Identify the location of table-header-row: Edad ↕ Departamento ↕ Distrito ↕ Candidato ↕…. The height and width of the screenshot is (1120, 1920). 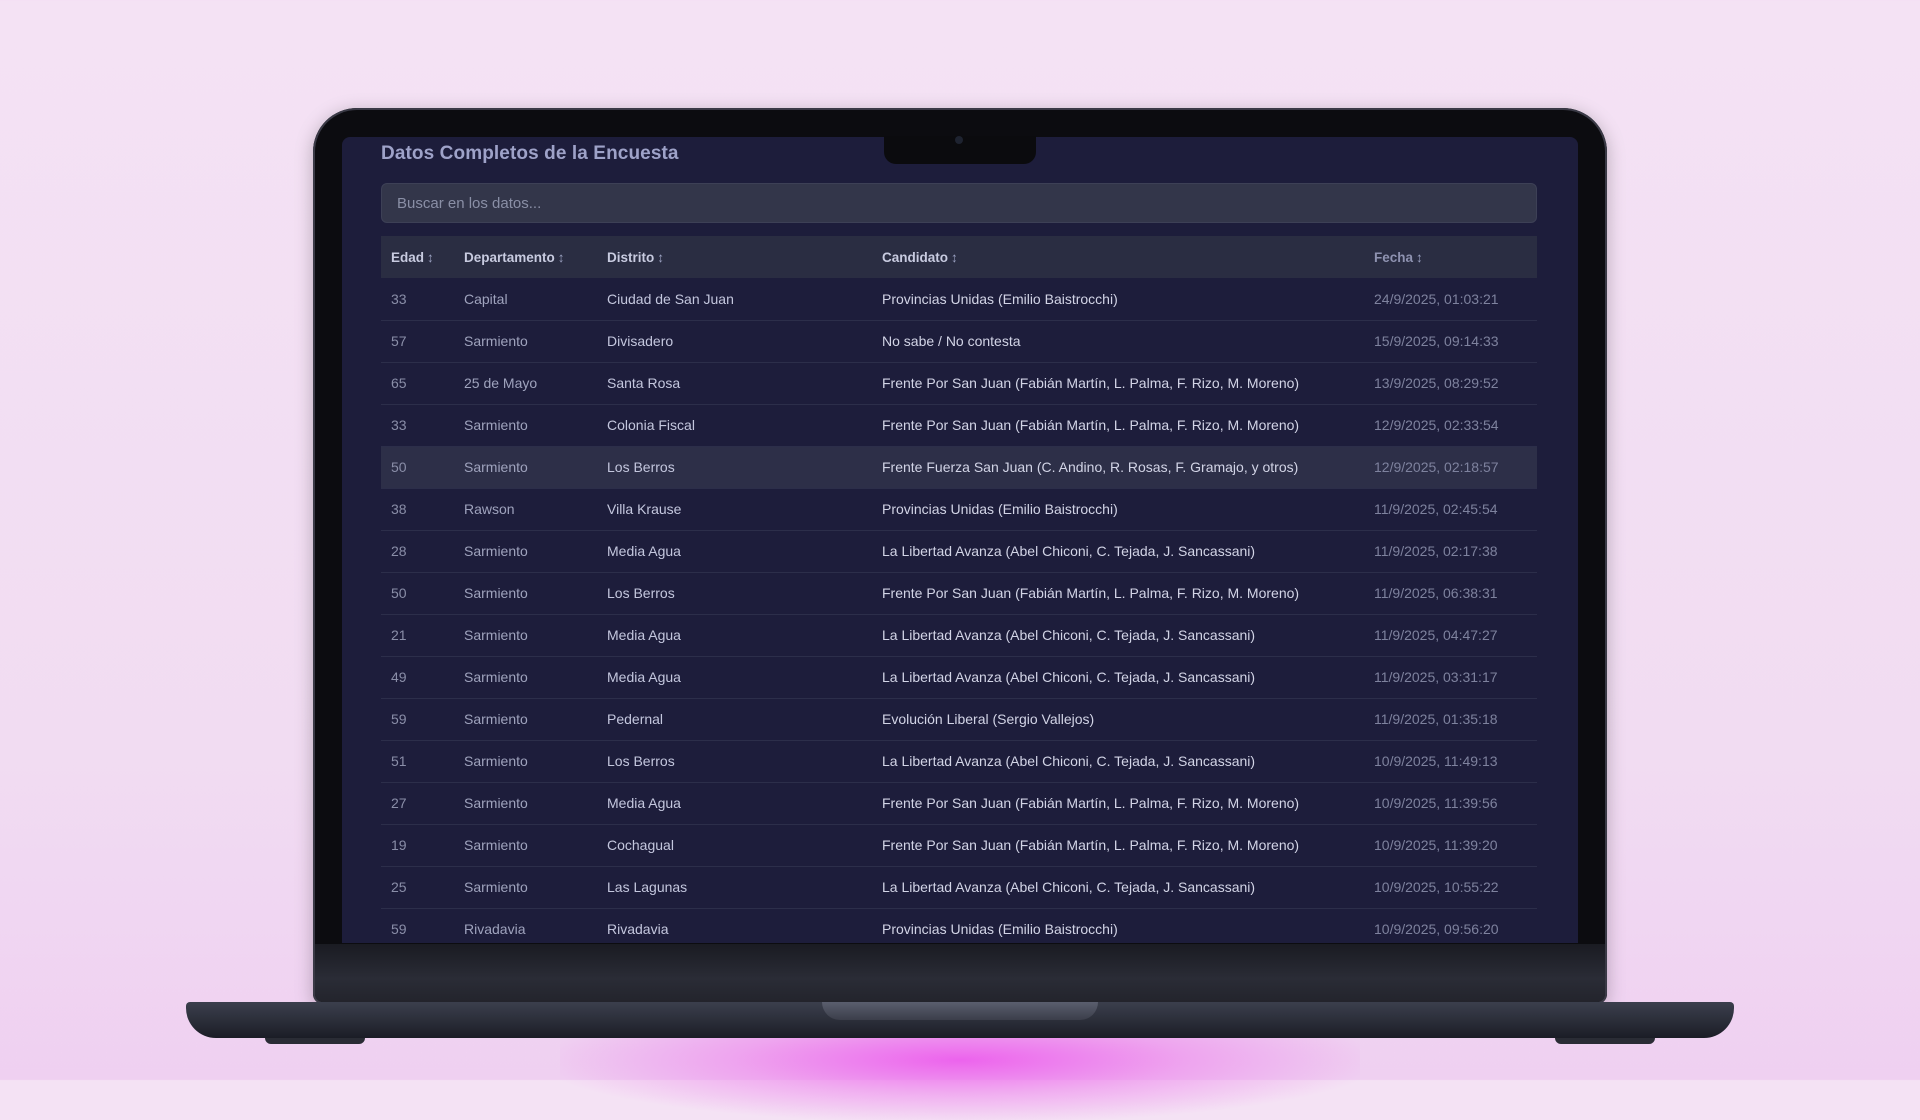
(959, 257).